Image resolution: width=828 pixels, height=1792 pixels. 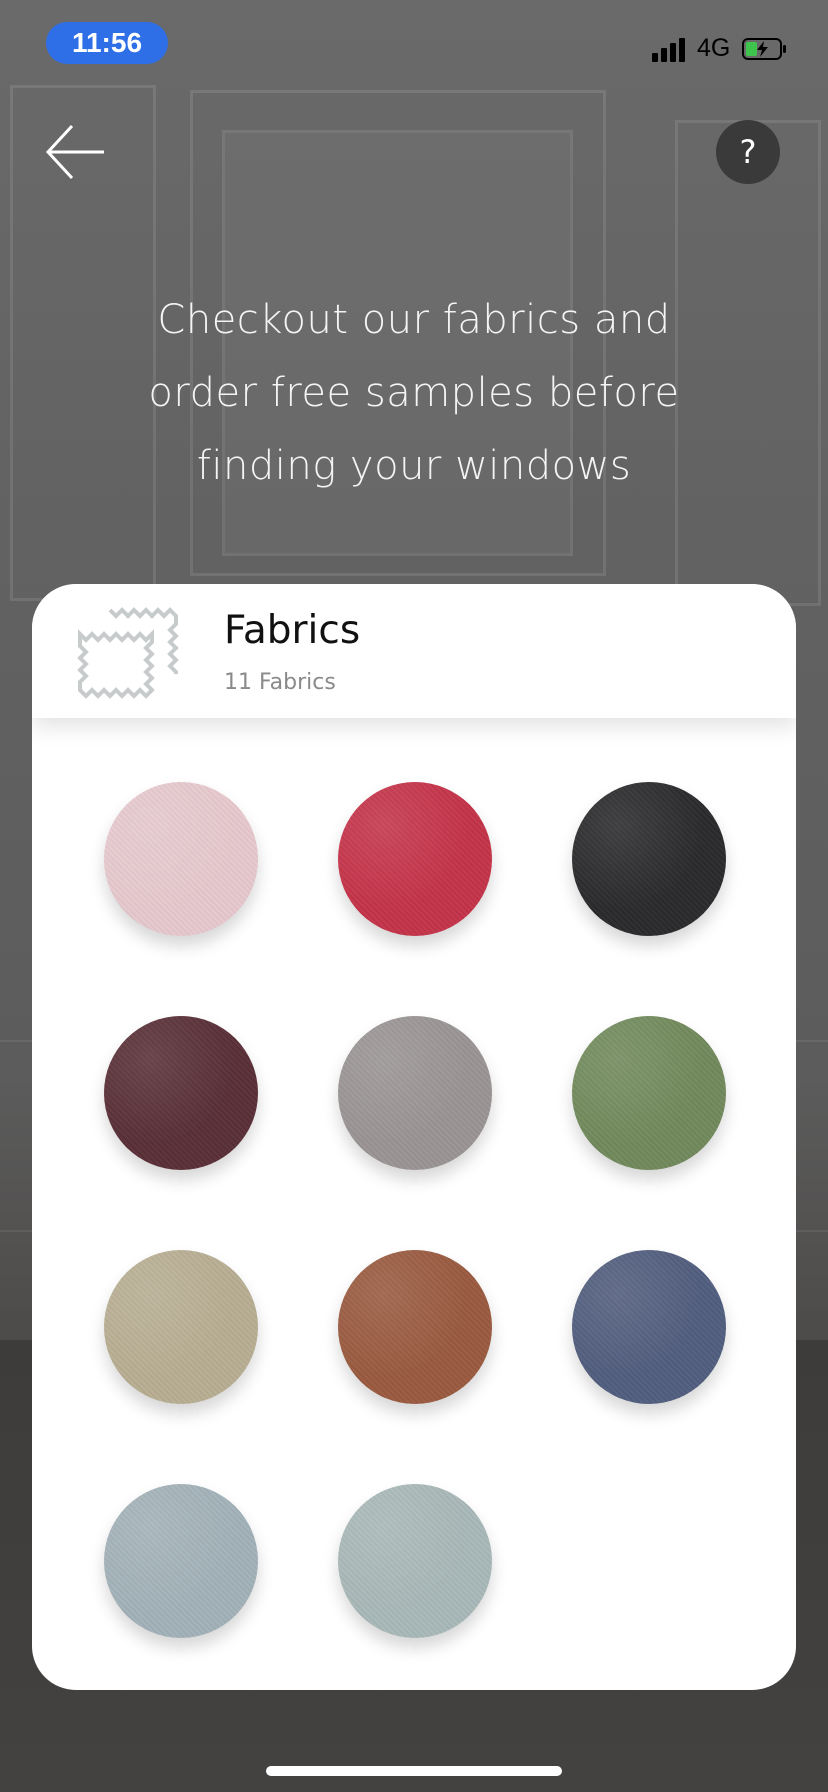 What do you see at coordinates (414, 651) in the screenshot?
I see `fabrics-card-header: Fabrics 11 Fabrics` at bounding box center [414, 651].